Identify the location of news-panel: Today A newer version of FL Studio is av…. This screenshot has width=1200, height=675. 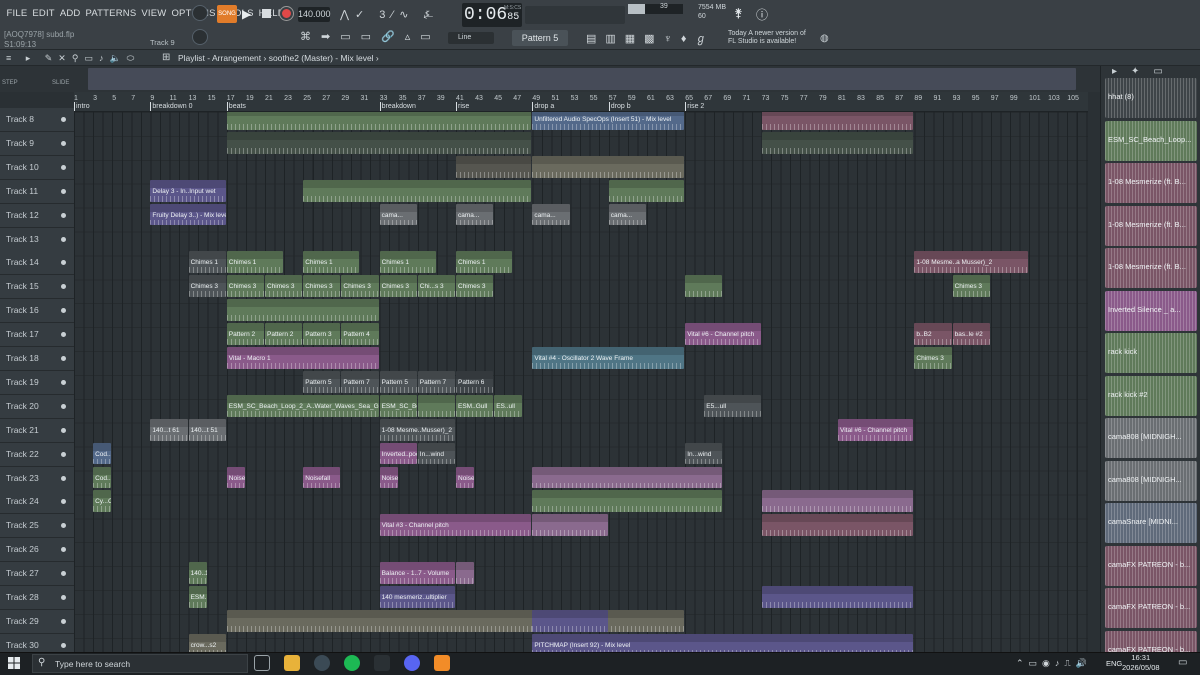
(780, 39).